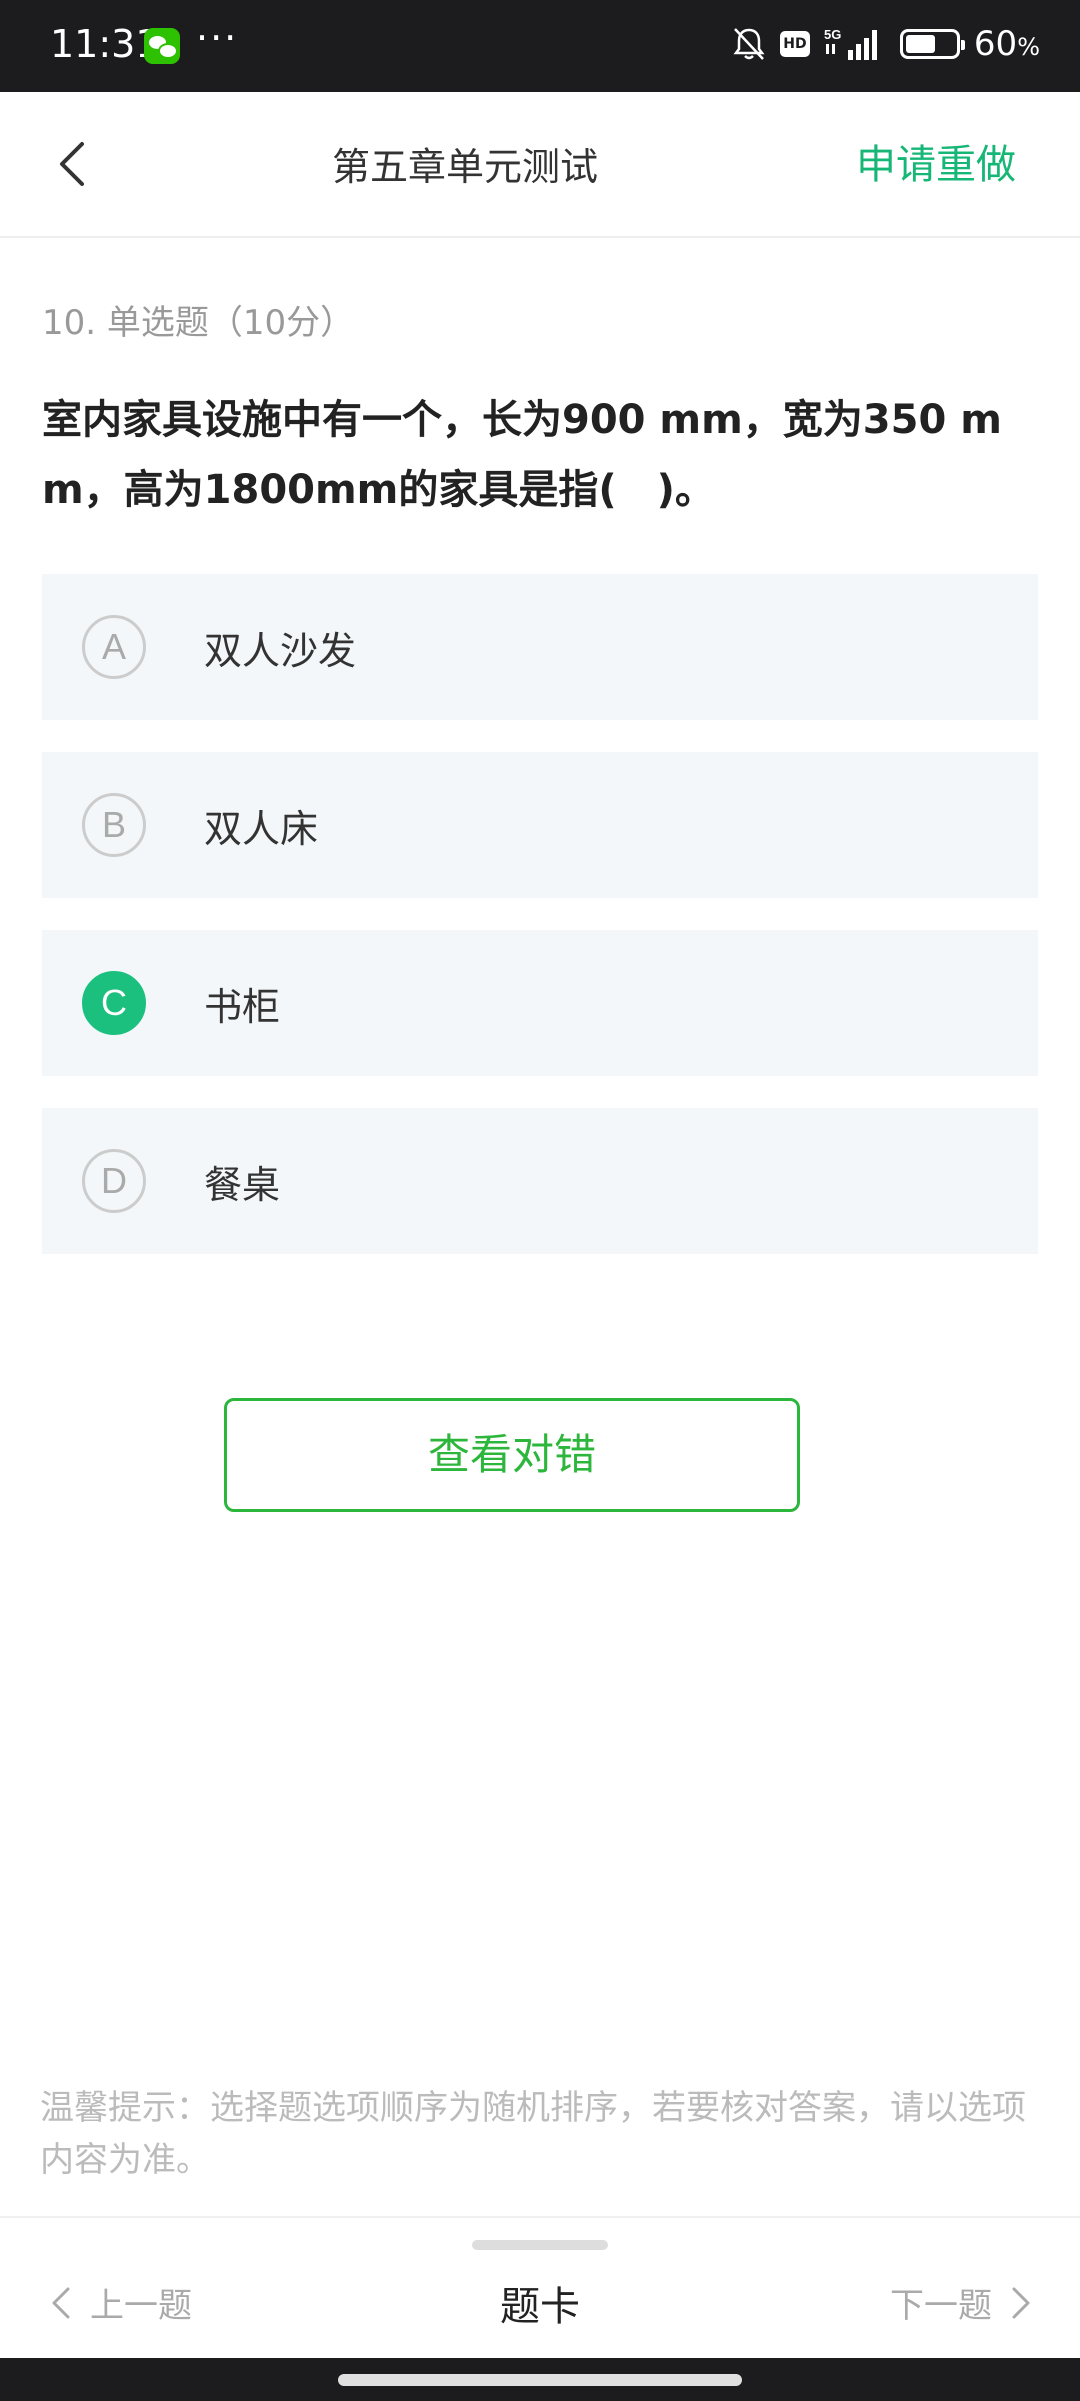  What do you see at coordinates (242, 1007) in the screenshot?
I see `option-text: 书柜` at bounding box center [242, 1007].